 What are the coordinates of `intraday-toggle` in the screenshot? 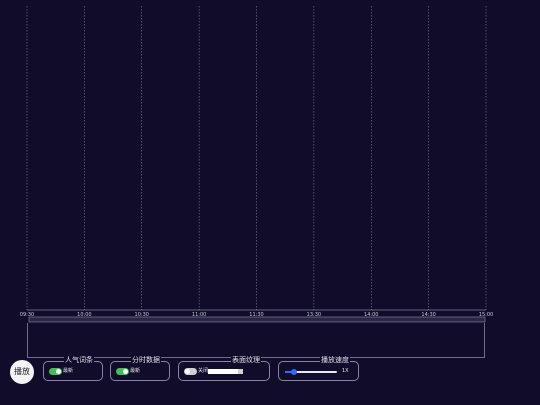 It's located at (122, 371).